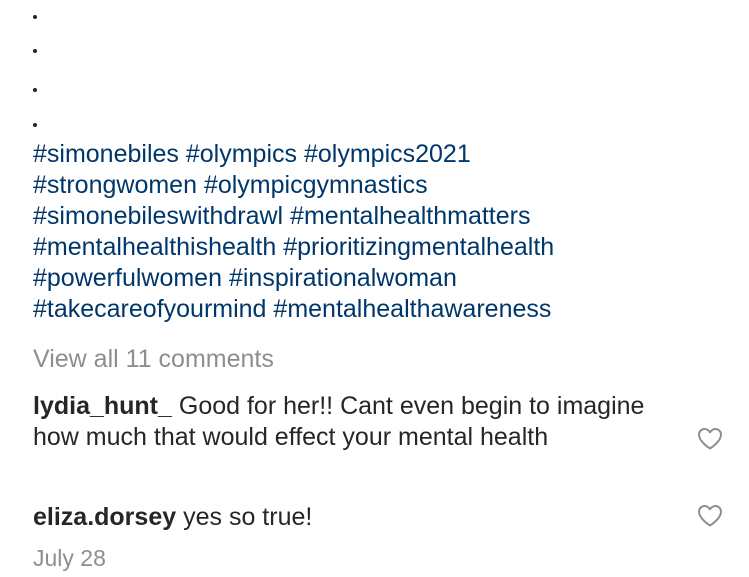 The width and height of the screenshot is (749, 577). What do you see at coordinates (248, 517) in the screenshot?
I see `comment-text: yes so true!` at bounding box center [248, 517].